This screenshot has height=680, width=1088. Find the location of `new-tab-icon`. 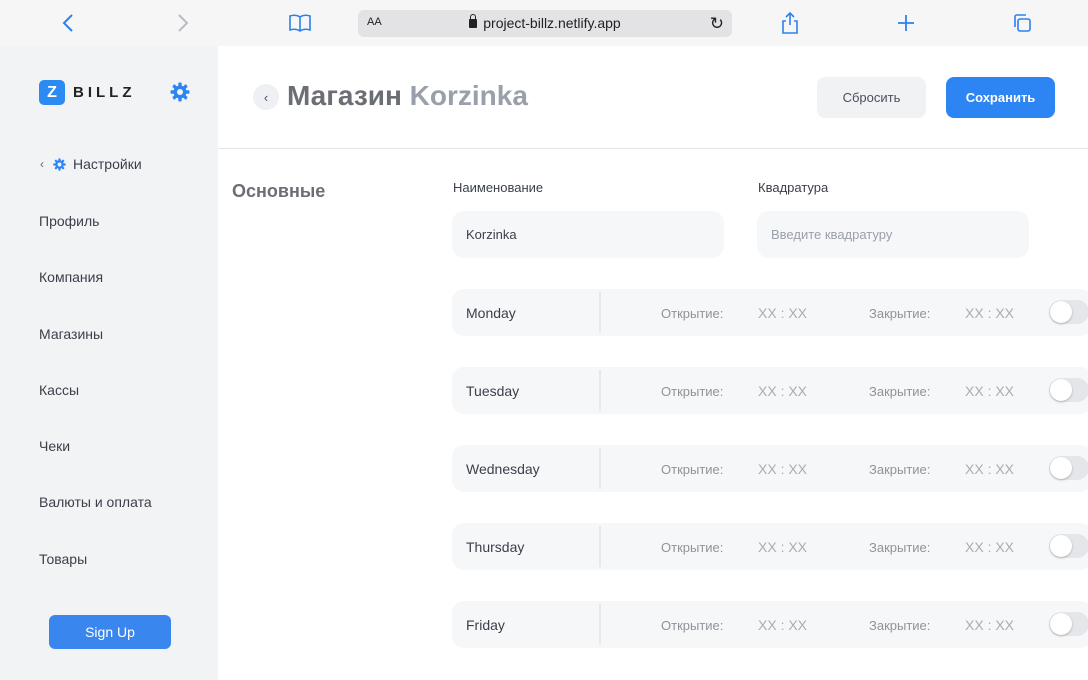

new-tab-icon is located at coordinates (906, 23).